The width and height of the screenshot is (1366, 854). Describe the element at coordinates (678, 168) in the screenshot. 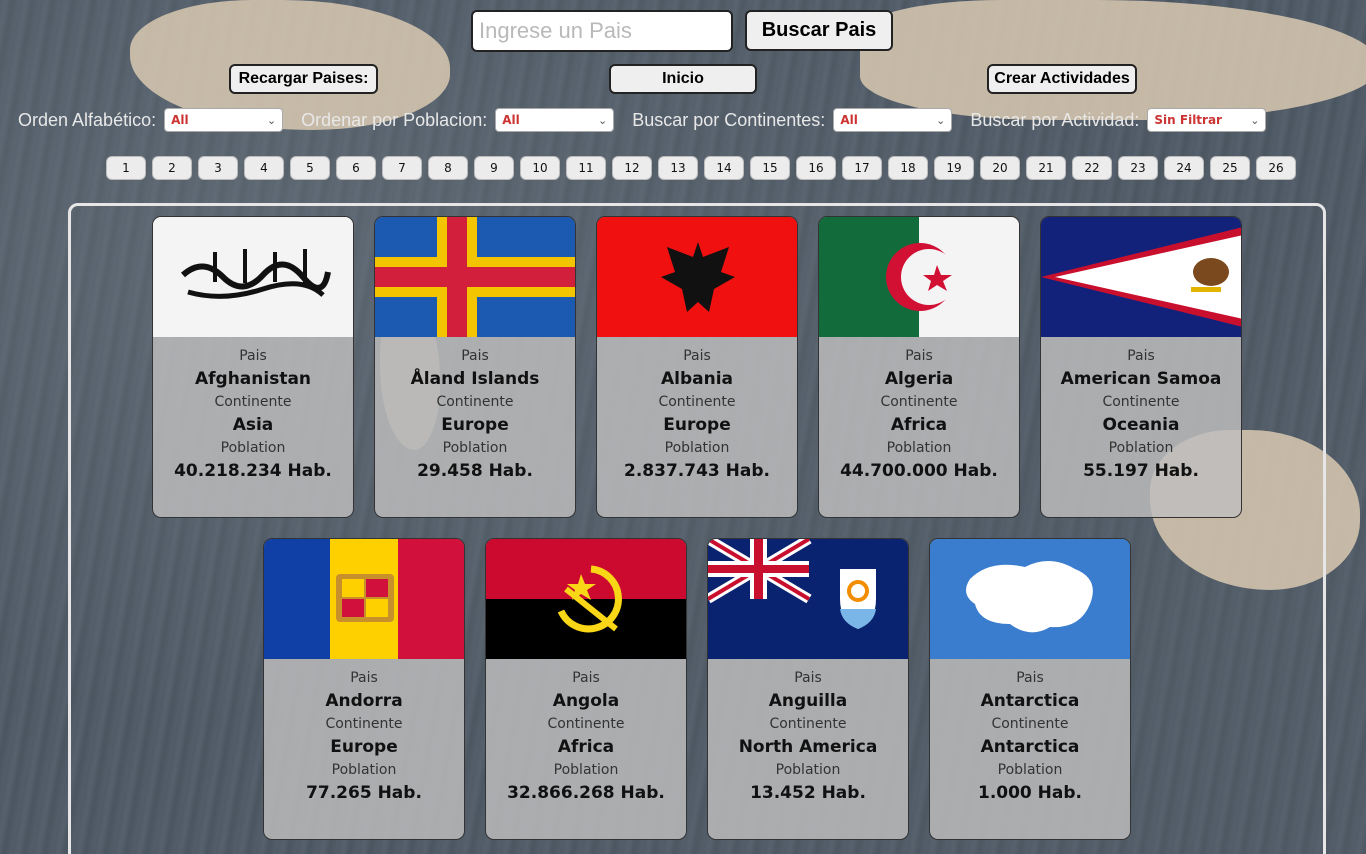

I see `page-button-13: 13` at that location.